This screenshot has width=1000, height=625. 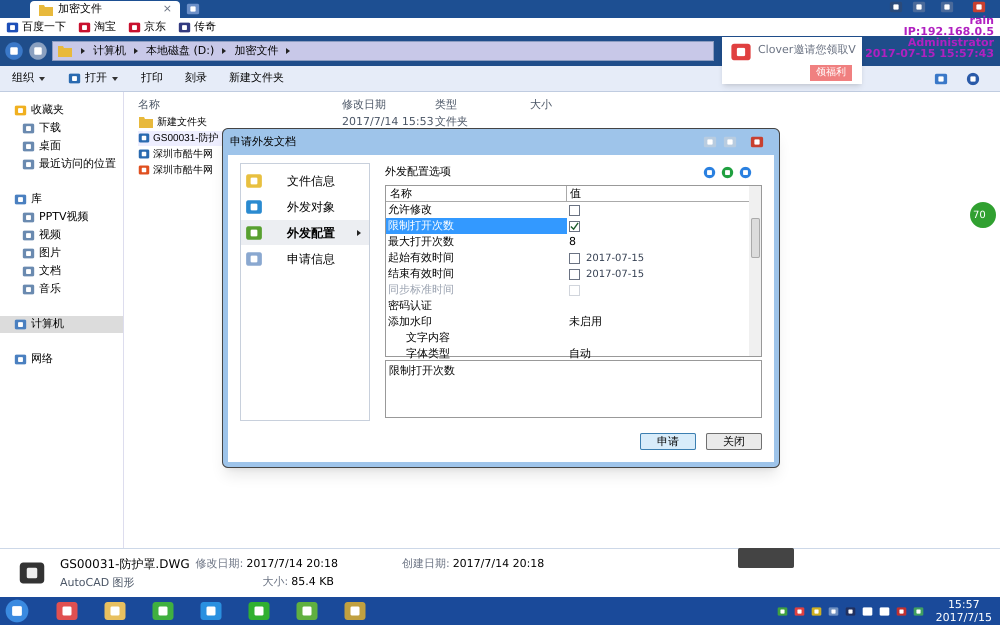 I want to click on file-name: 新建文件夹, so click(x=182, y=123).